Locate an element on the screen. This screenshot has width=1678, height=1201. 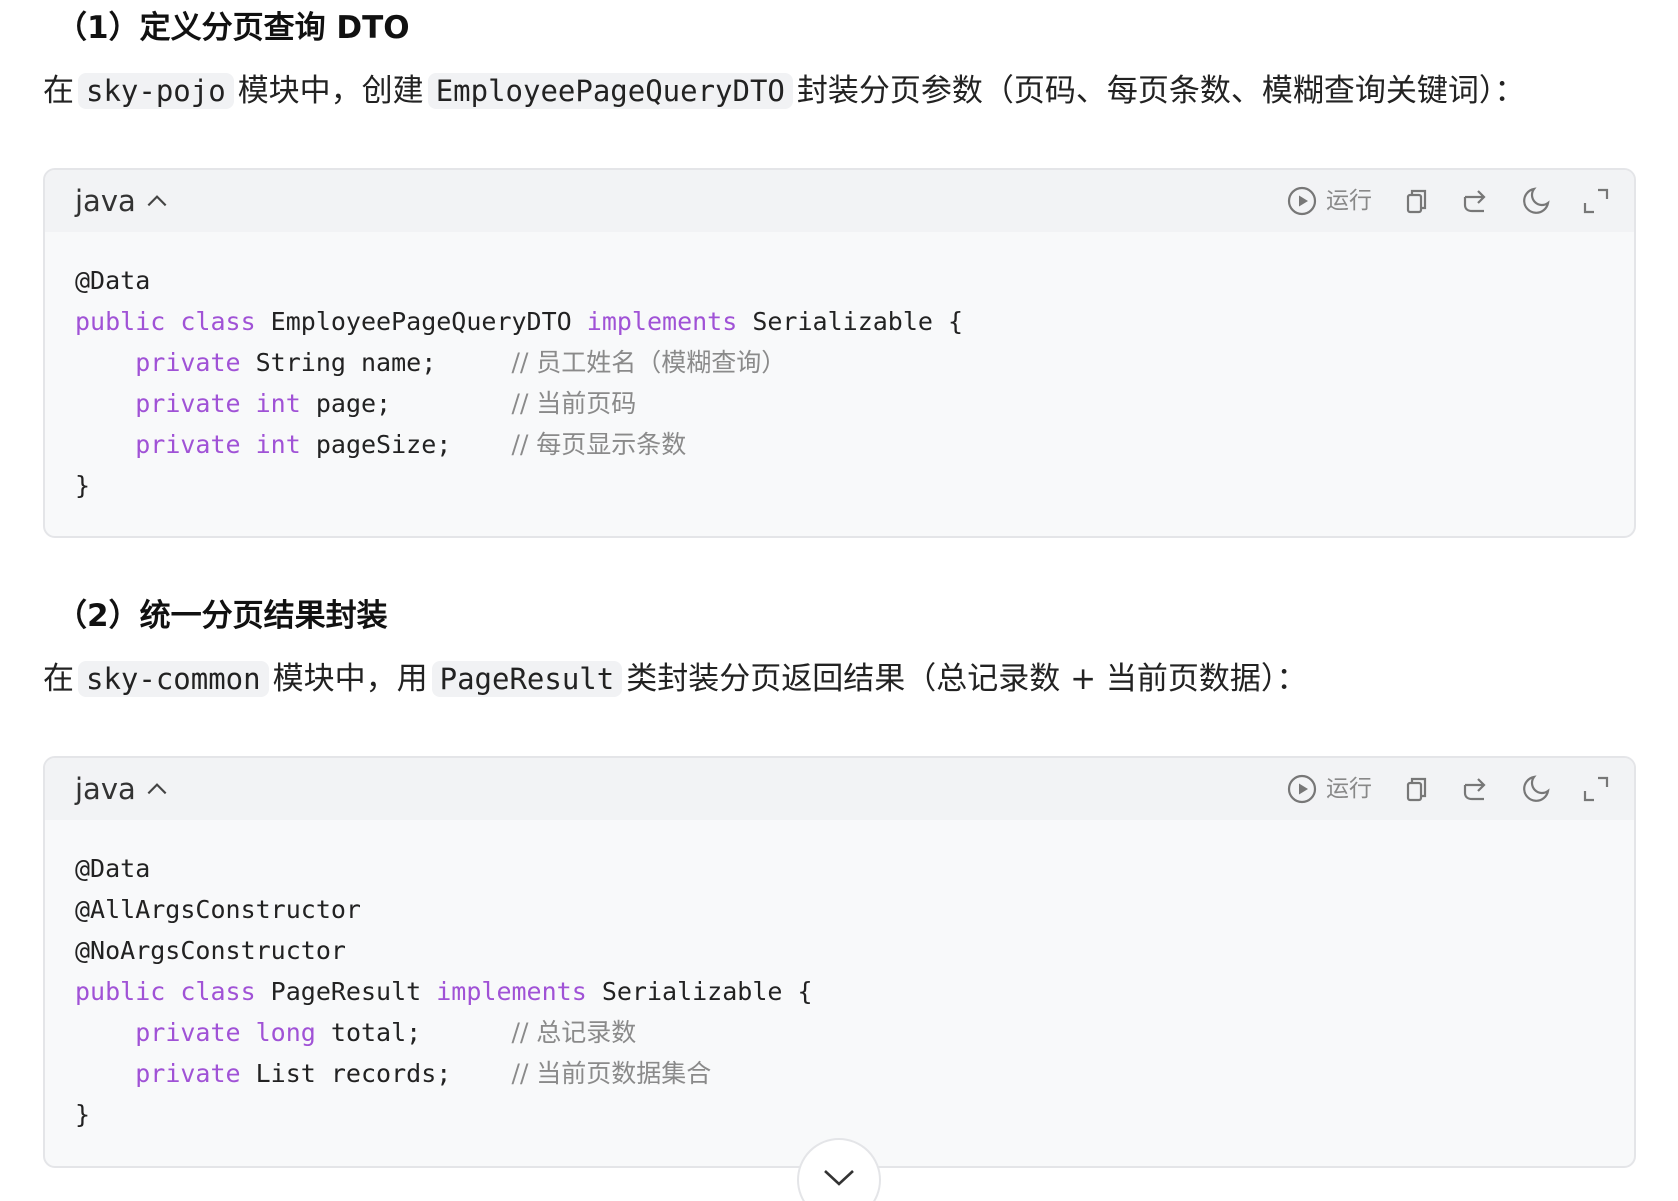
code-token: @NoArgsConstructor is located at coordinates (210, 950).